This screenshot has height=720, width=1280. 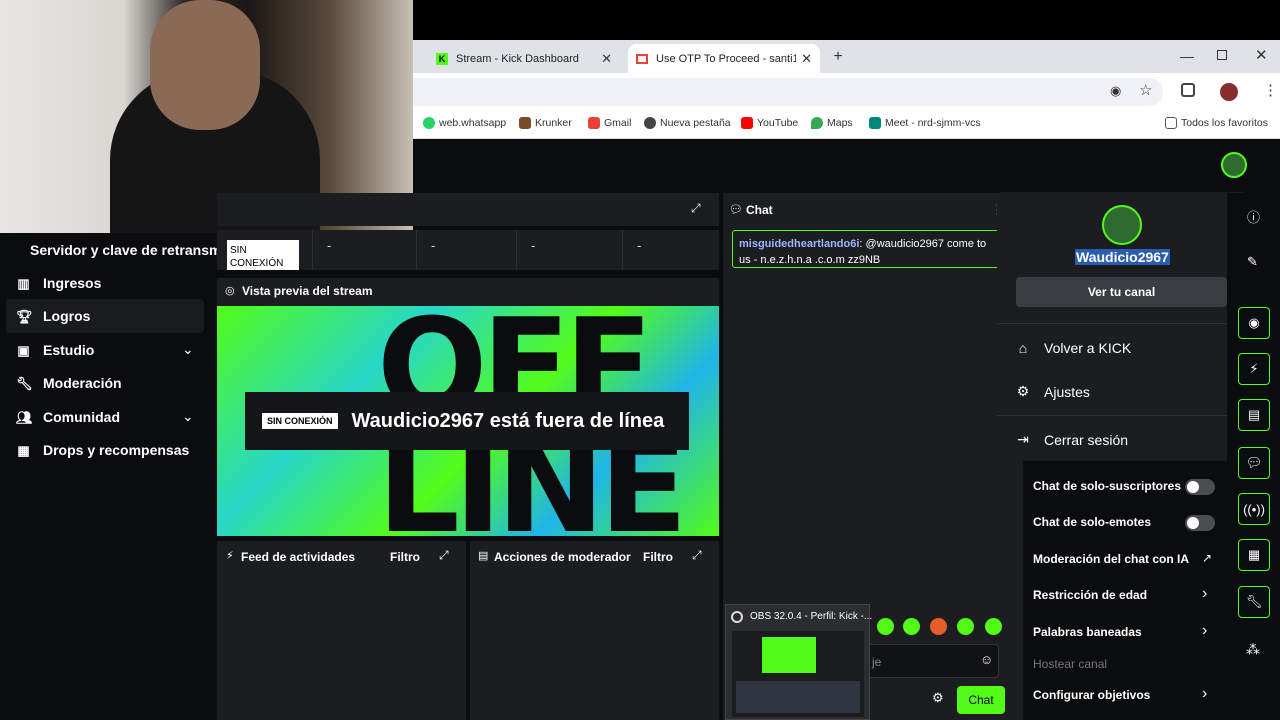 I want to click on chat-send-button: Chat, so click(x=981, y=700).